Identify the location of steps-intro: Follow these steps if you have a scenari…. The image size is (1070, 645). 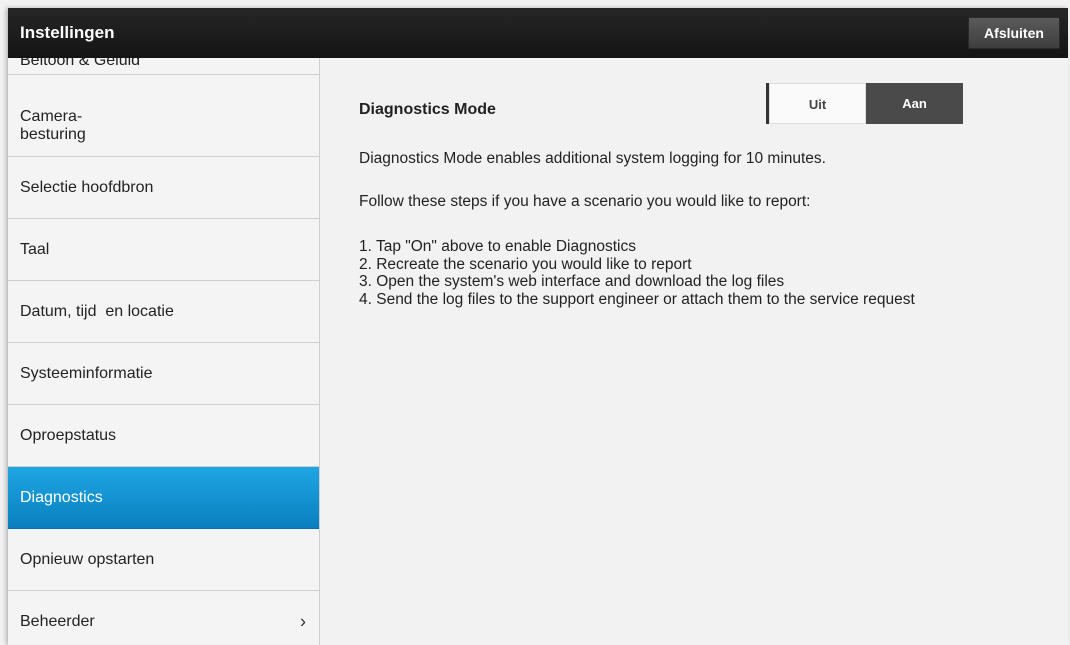
(585, 201).